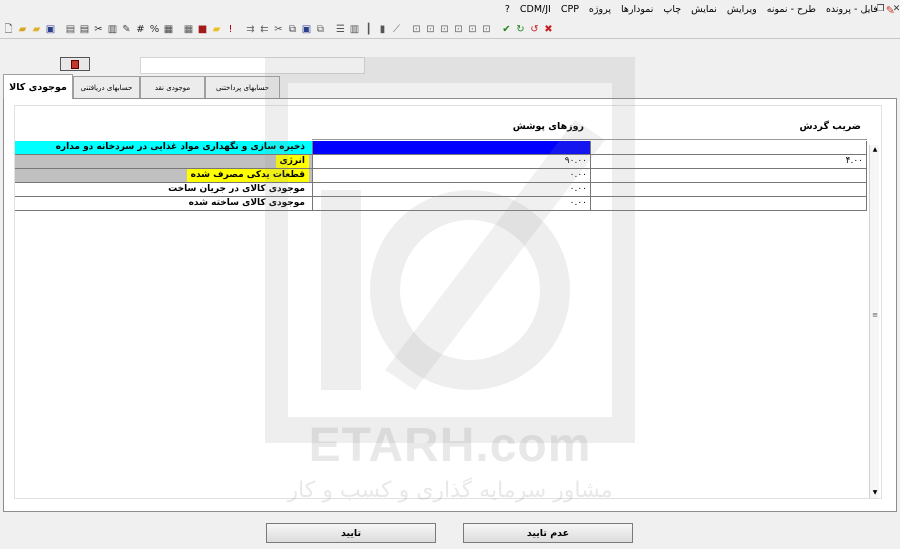  Describe the element at coordinates (791, 10) in the screenshot. I see `menu-item-1: طرح - نمونه` at that location.